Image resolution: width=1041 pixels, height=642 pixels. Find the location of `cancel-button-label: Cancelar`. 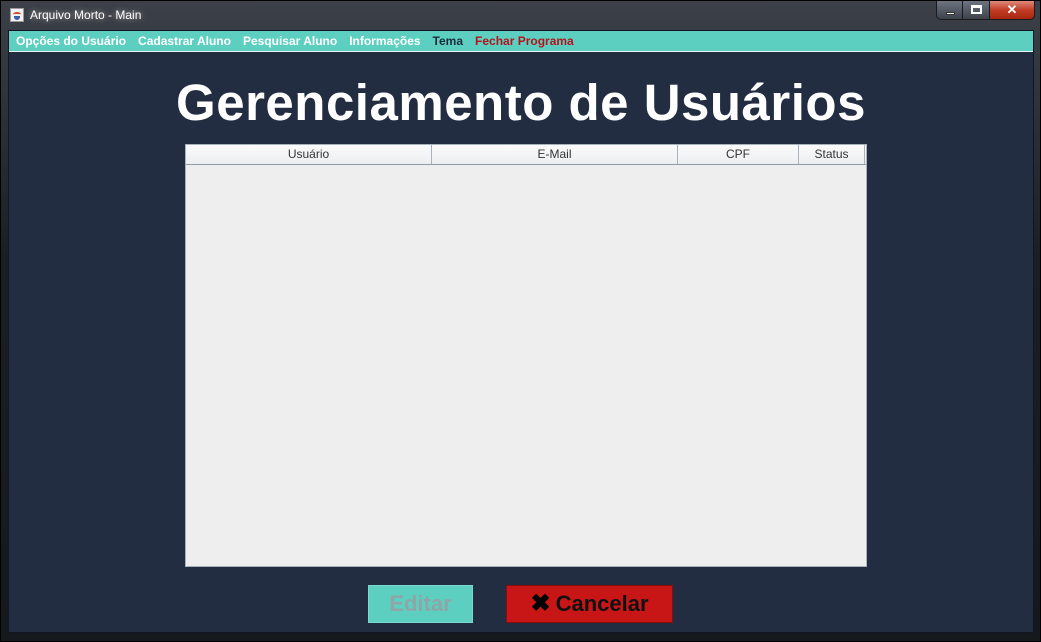

cancel-button-label: Cancelar is located at coordinates (602, 603).